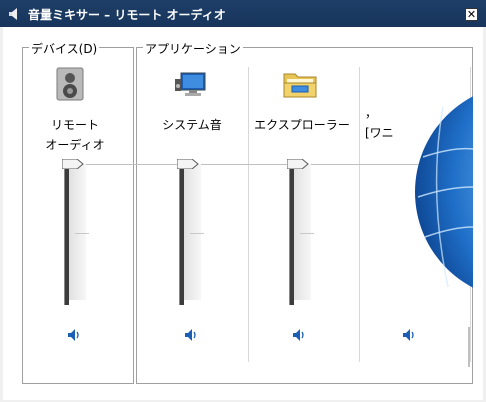 The width and height of the screenshot is (486, 402). What do you see at coordinates (70, 84) in the screenshot?
I see `speaker-device-icon` at bounding box center [70, 84].